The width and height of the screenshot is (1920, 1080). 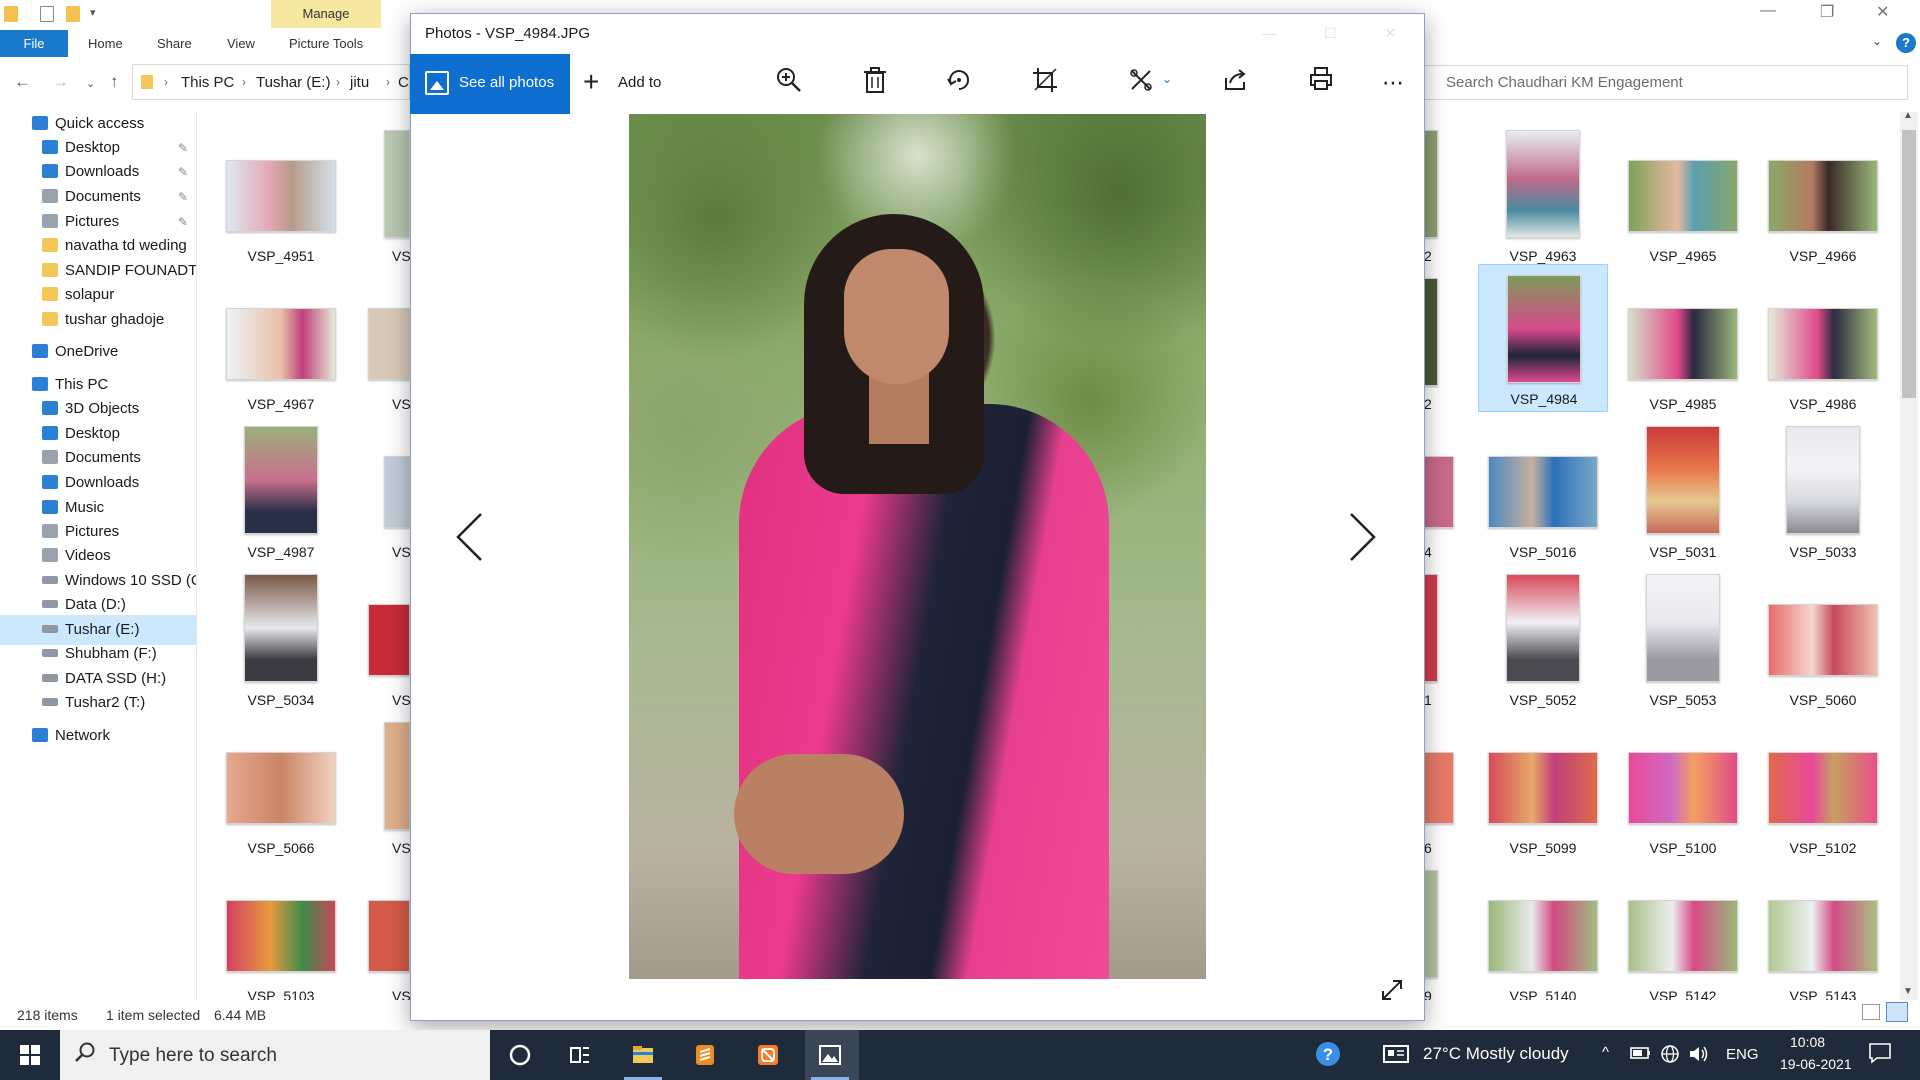 I want to click on scrollbar-thumb, so click(x=1909, y=264).